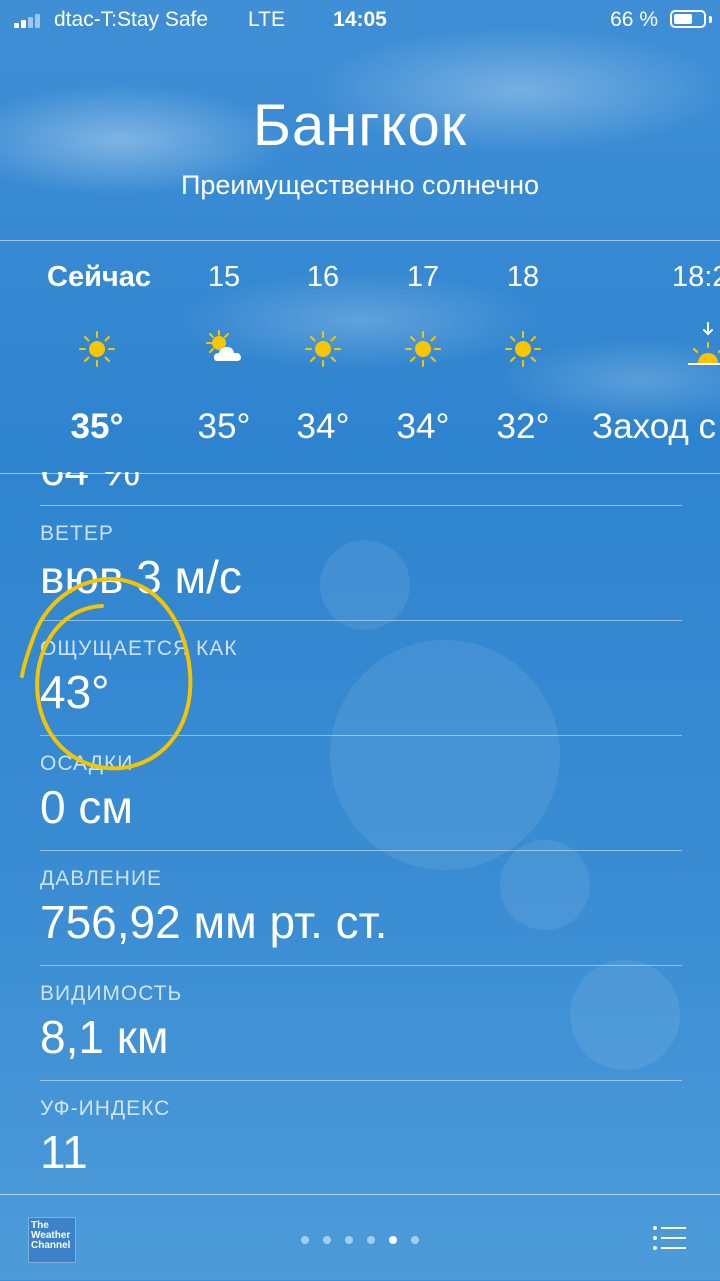 The width and height of the screenshot is (720, 1281). Describe the element at coordinates (139, 648) in the screenshot. I see `detail-label: ОЩУЩАЕТСЯ КАК` at that location.